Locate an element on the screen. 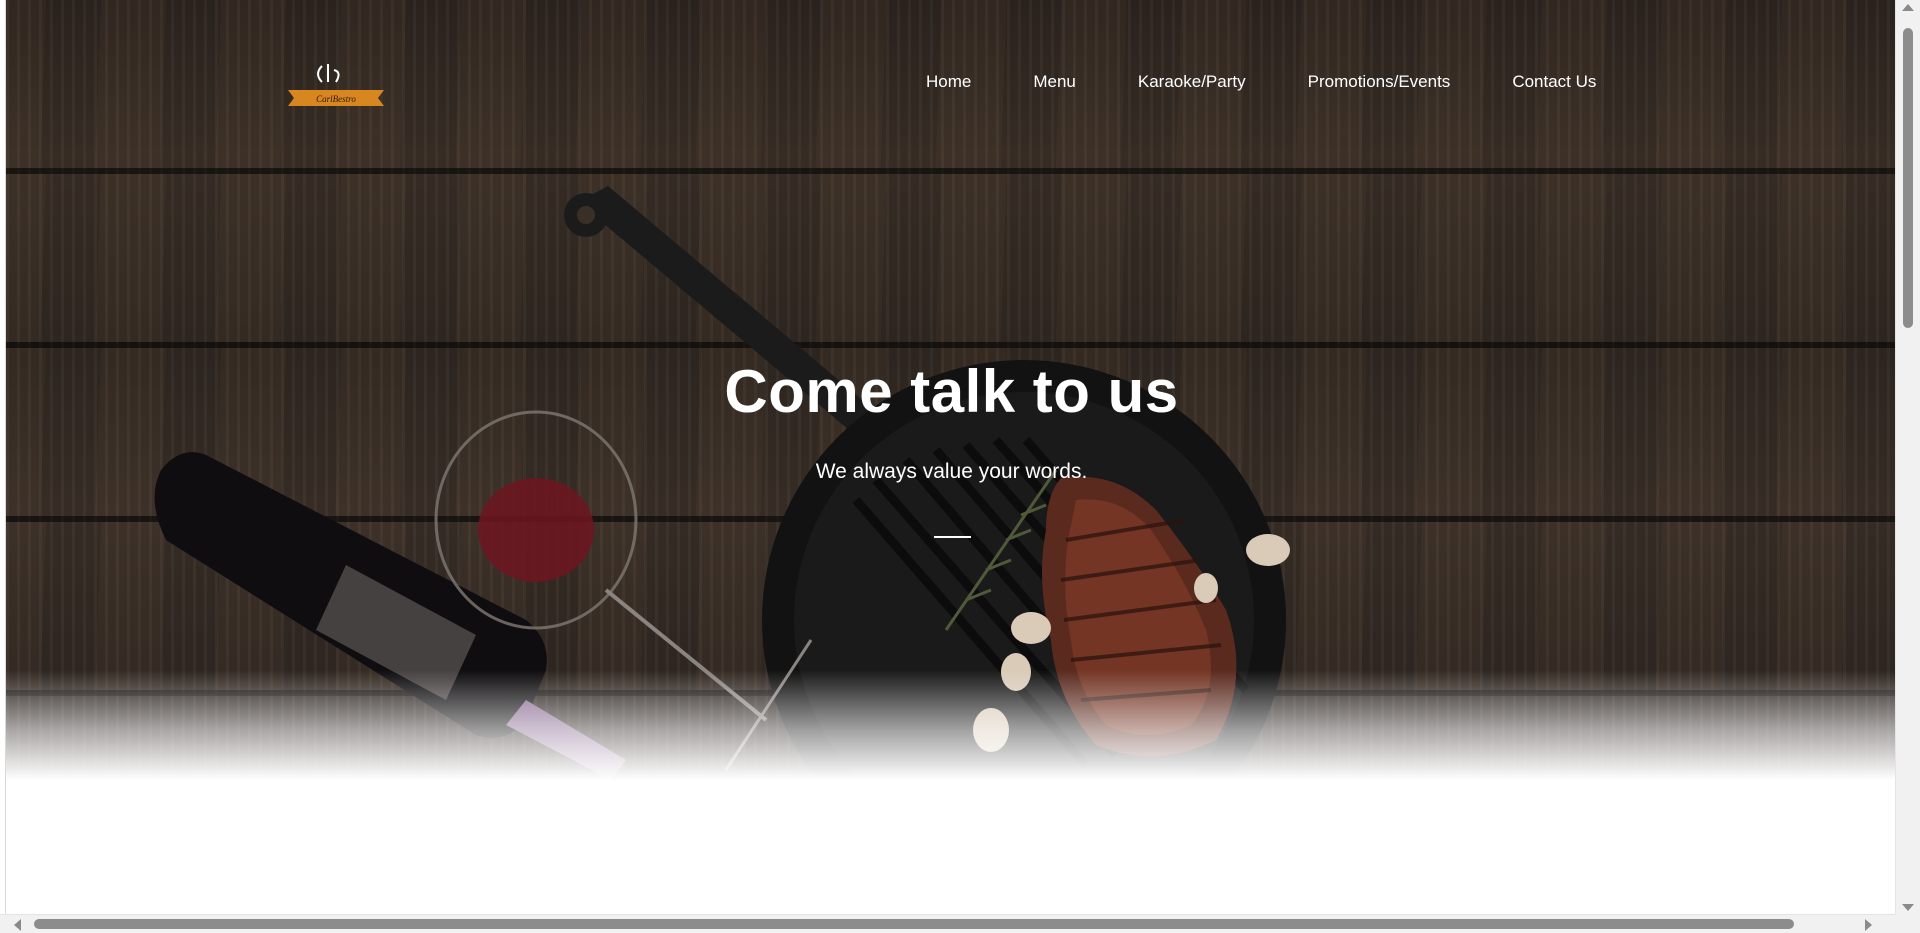 The height and width of the screenshot is (933, 1920). scroll-right-arrow-icon is located at coordinates (1868, 925).